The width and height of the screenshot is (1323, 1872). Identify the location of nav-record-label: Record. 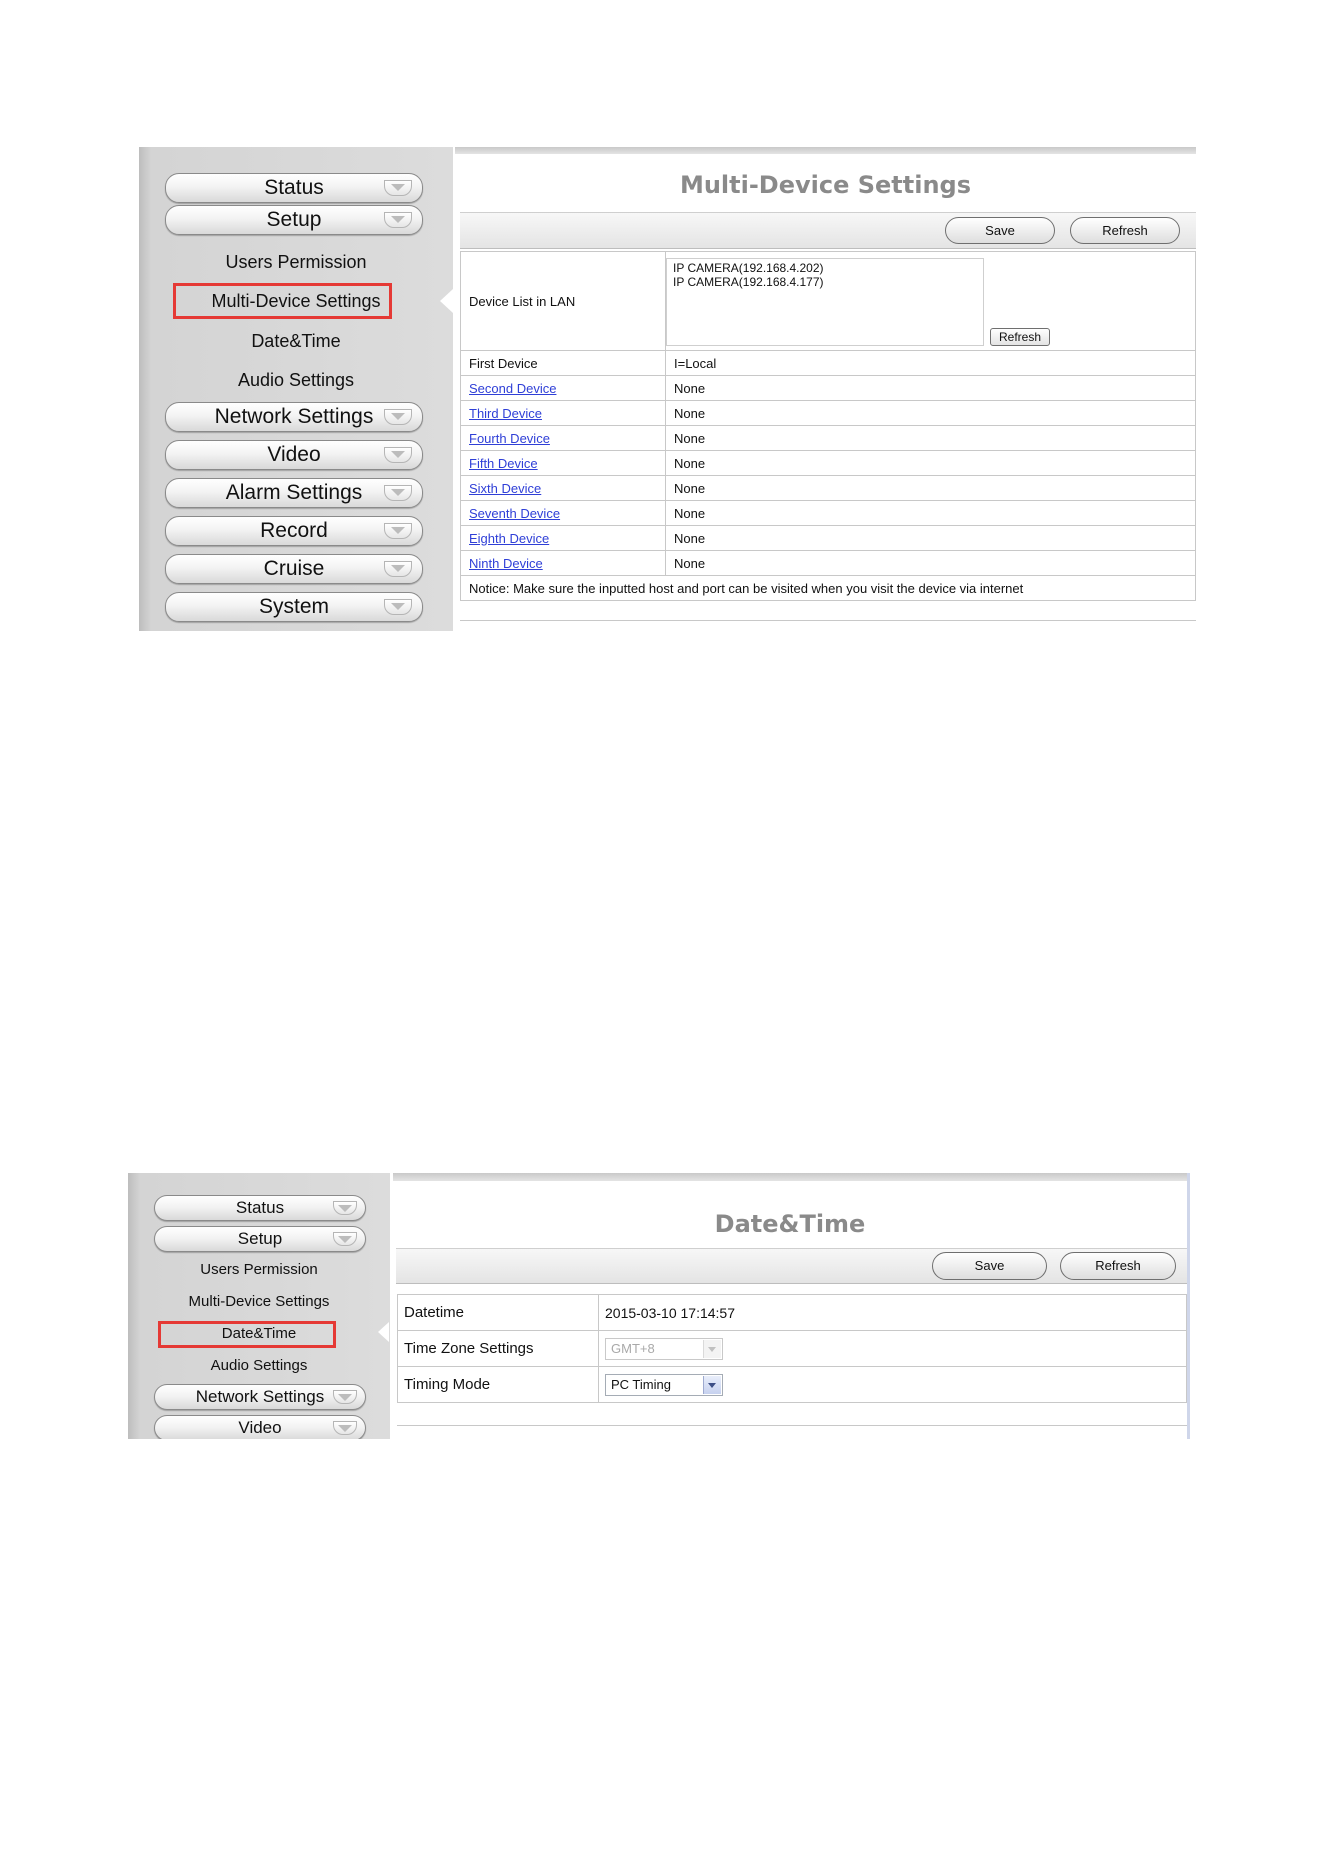
(294, 530).